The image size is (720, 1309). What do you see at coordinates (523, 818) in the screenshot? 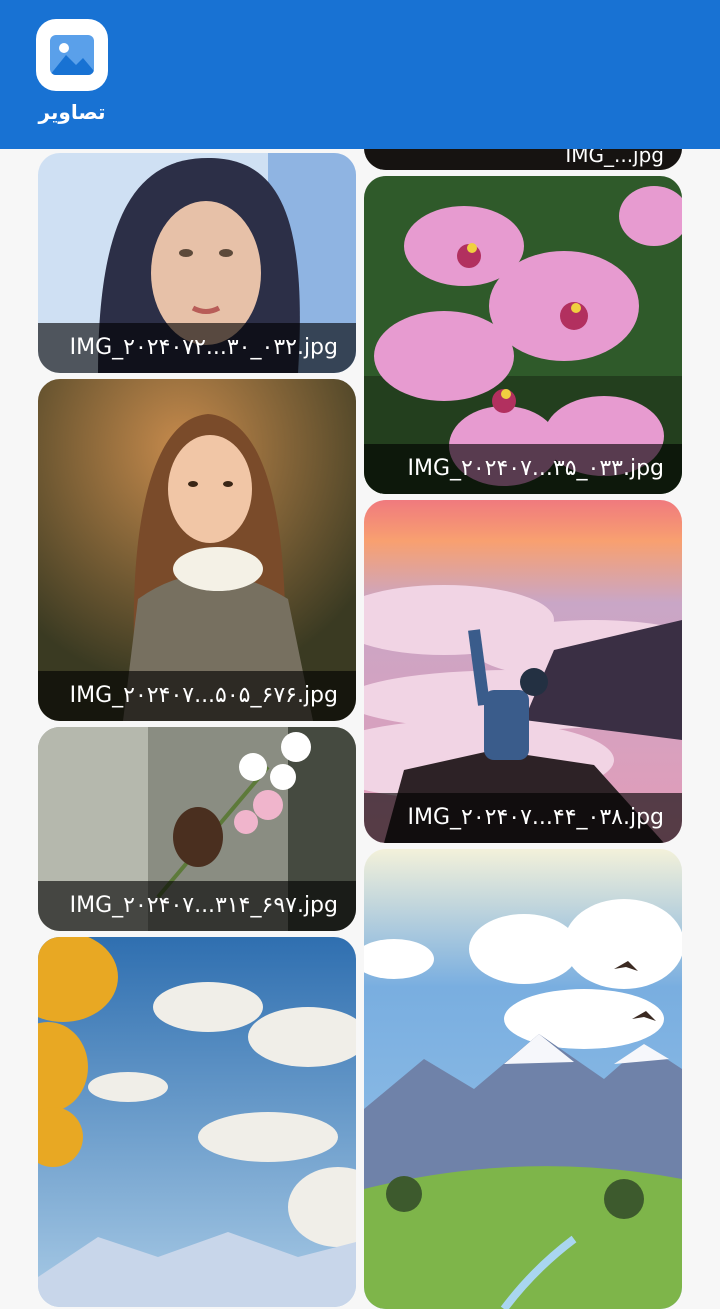
I see `file-name: IMG_۲۰۲۴۰۷...۴۴_۰۳۸.jpg` at bounding box center [523, 818].